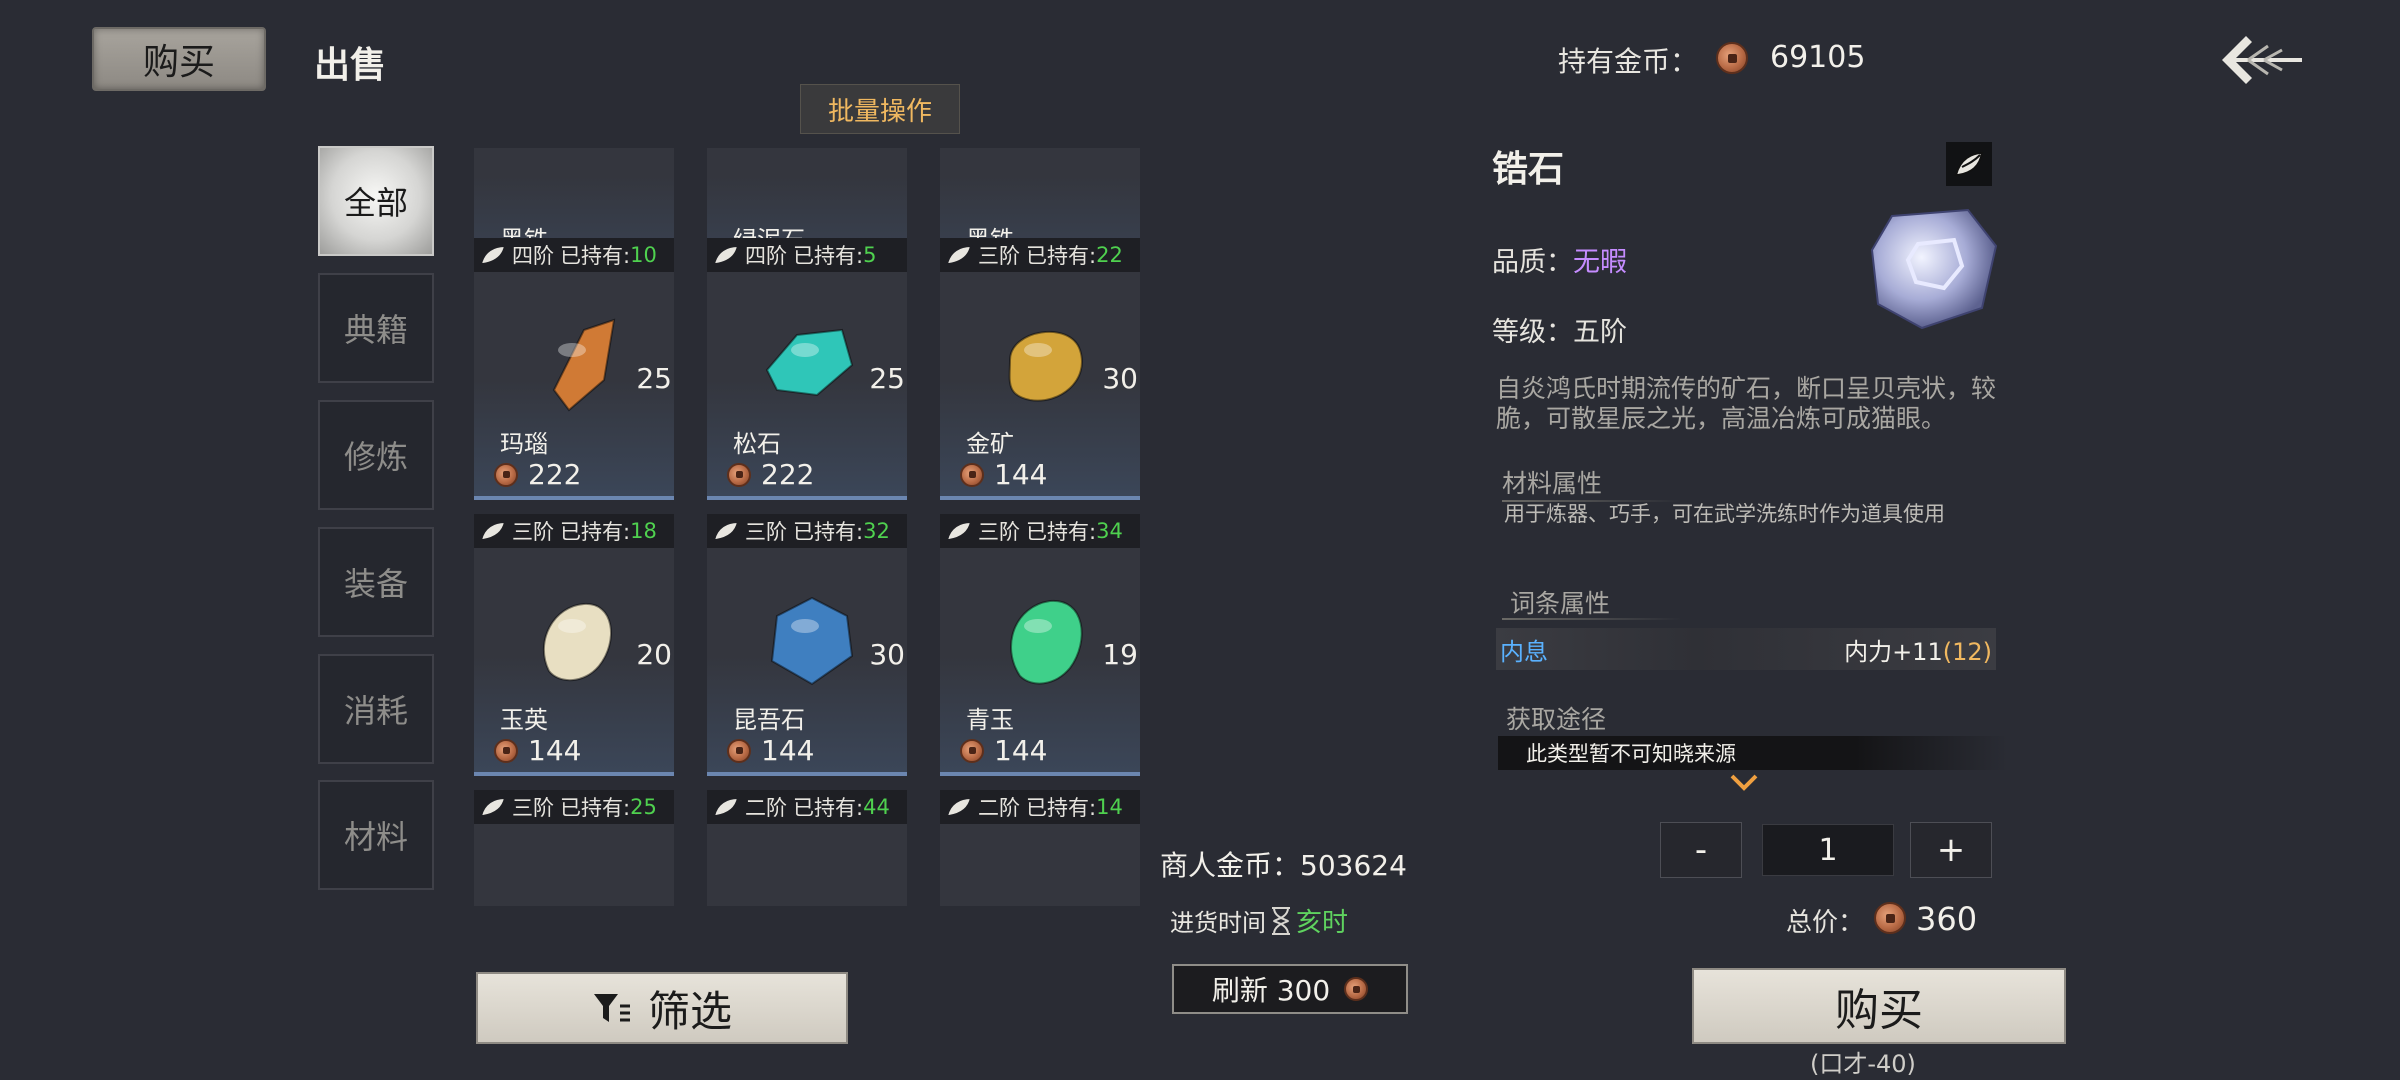 This screenshot has width=2400, height=1080. I want to click on quality-label: 品质：, so click(1532, 262).